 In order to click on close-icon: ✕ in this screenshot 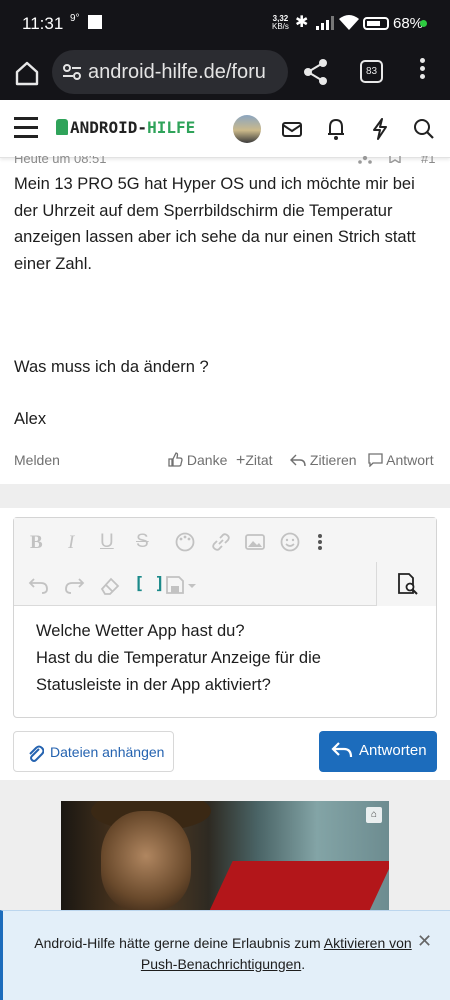, I will do `click(424, 941)`.